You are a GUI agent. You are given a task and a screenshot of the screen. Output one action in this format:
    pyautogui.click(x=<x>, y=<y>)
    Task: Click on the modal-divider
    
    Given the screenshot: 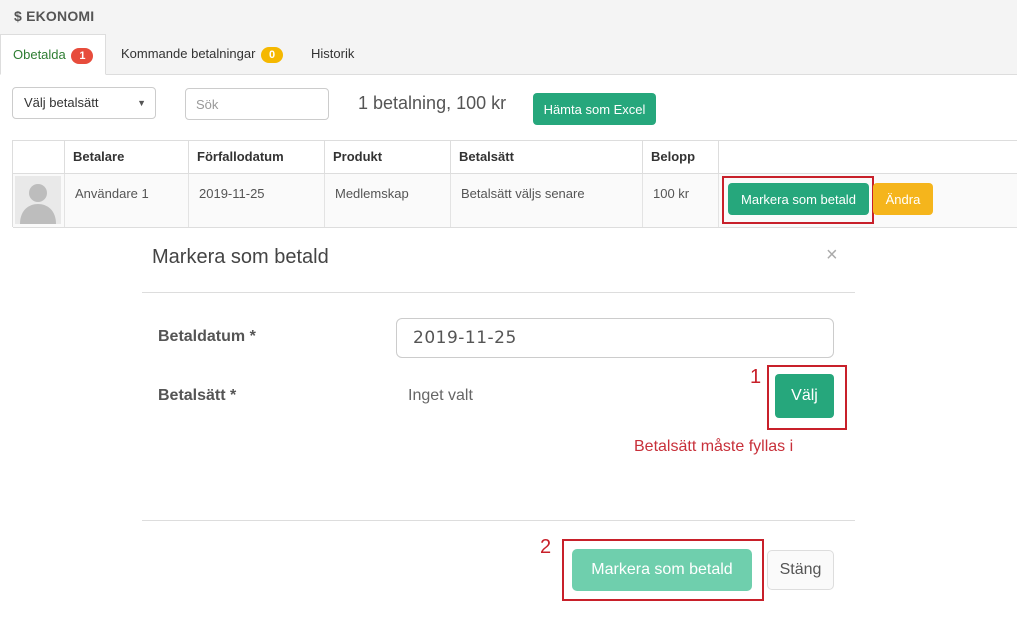 What is the action you would take?
    pyautogui.click(x=498, y=292)
    